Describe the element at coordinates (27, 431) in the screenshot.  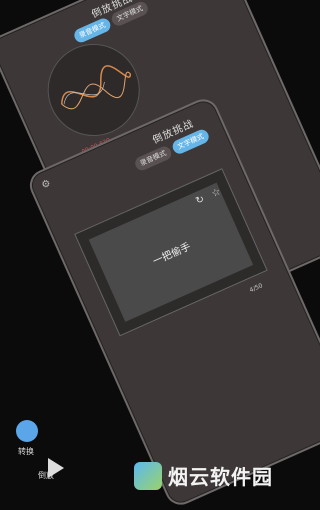
I see `switch-button` at that location.